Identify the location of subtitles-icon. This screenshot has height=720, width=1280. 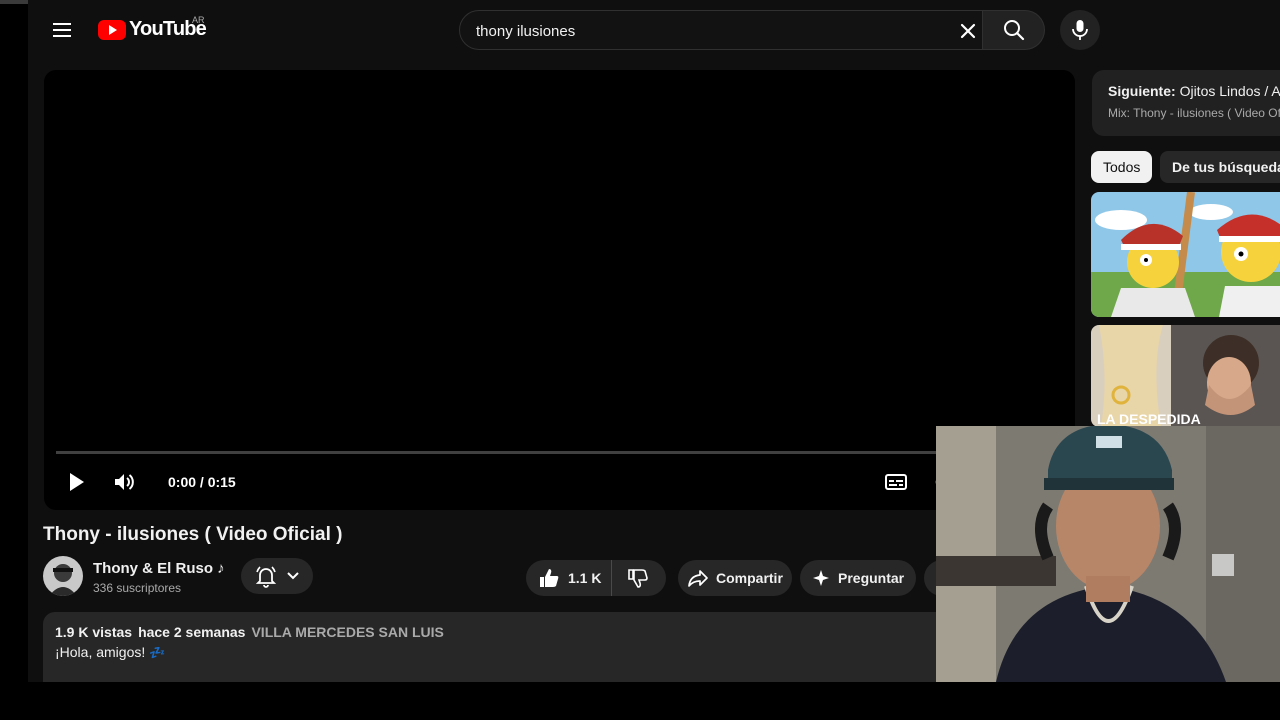
(896, 482).